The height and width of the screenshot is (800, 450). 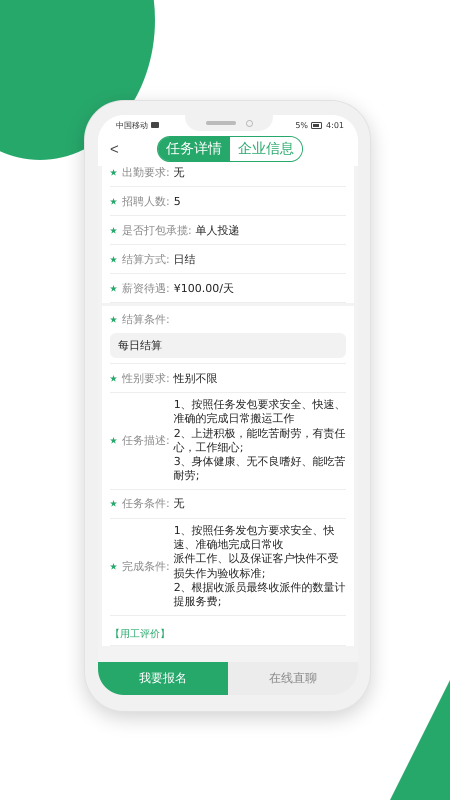 What do you see at coordinates (177, 201) in the screenshot?
I see `field-value: 5` at bounding box center [177, 201].